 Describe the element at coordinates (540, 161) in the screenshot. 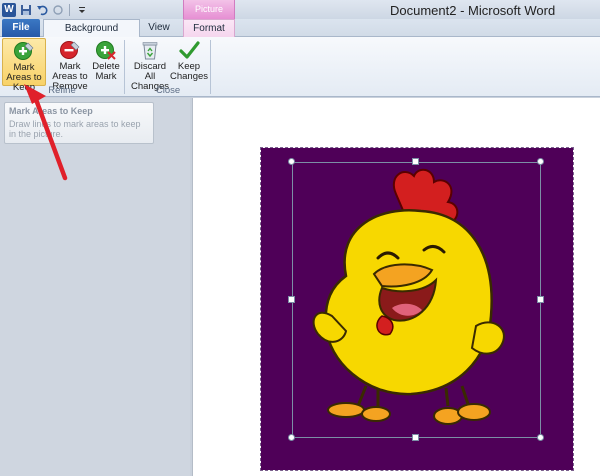

I see `resize-handle-top-right` at that location.